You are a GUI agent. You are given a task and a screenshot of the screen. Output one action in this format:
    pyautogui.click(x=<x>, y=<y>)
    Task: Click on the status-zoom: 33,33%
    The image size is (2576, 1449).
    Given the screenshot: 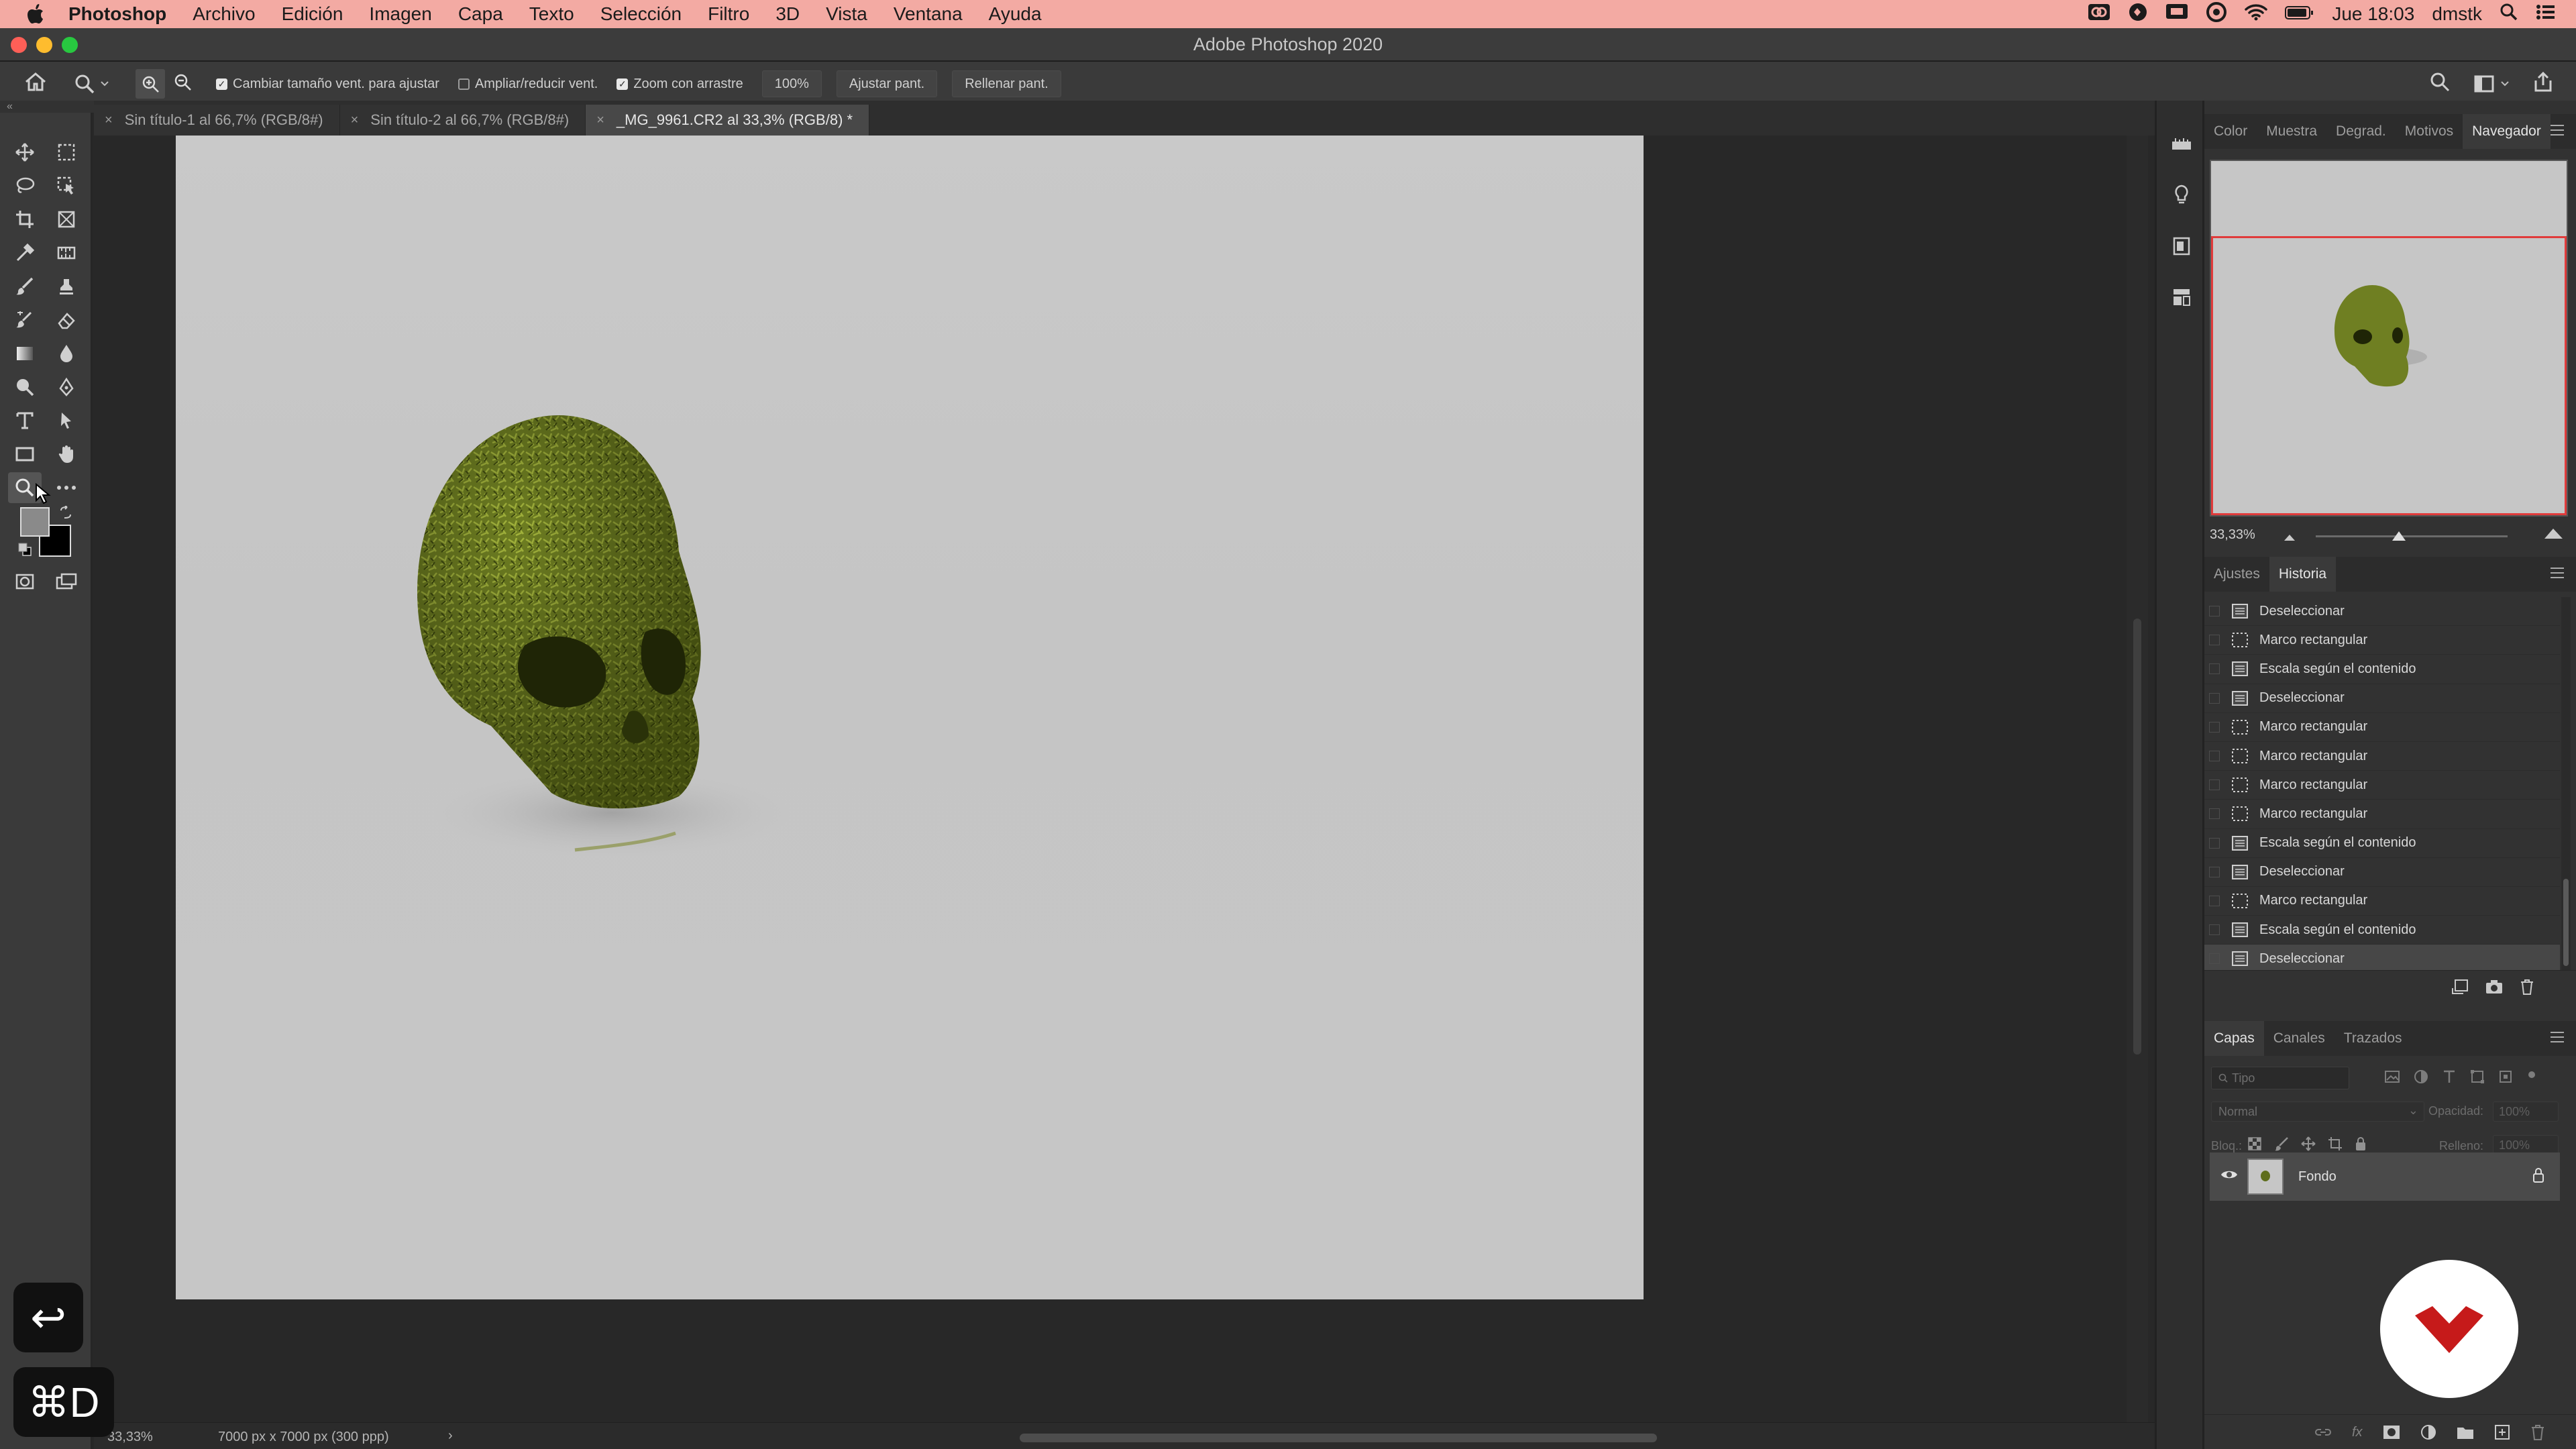 What is the action you would take?
    pyautogui.click(x=130, y=1437)
    